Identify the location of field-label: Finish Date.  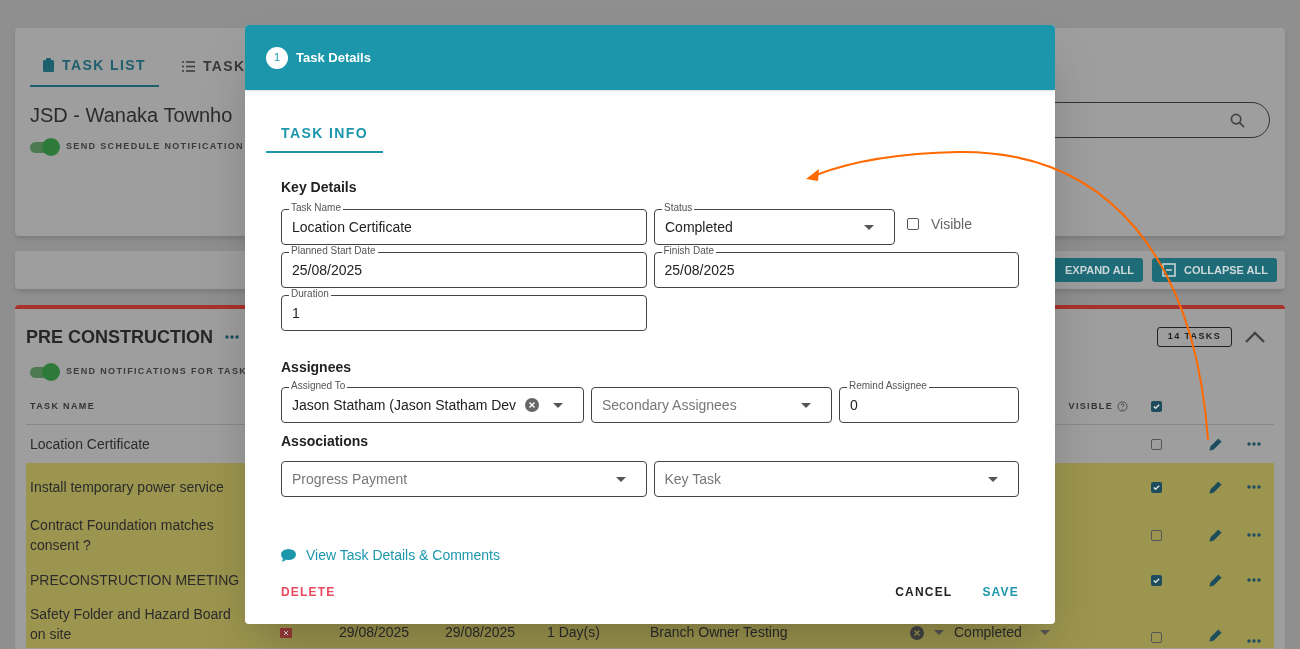
(689, 251).